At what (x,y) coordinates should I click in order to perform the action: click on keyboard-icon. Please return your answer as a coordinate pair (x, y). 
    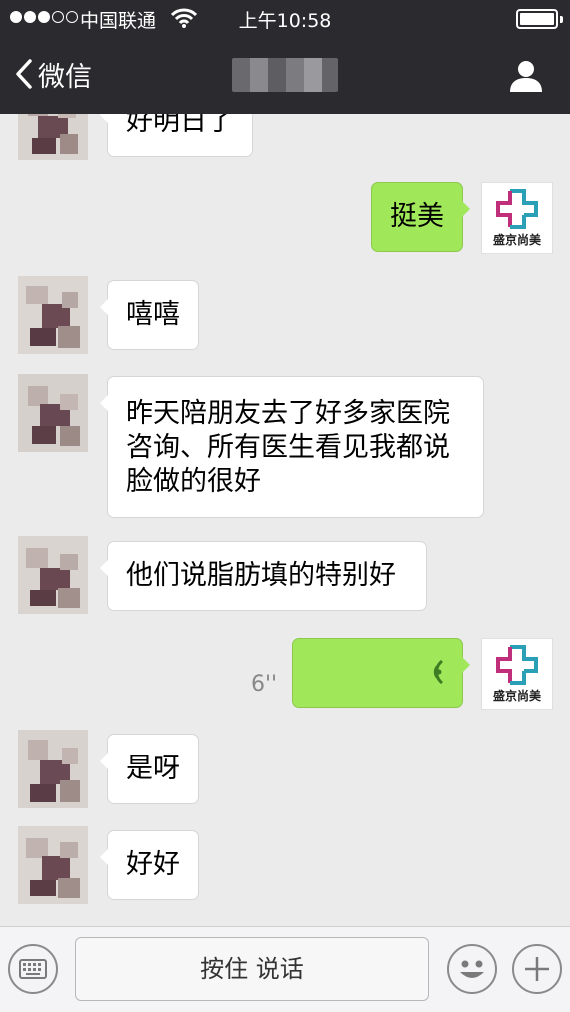
    Looking at the image, I should click on (33, 969).